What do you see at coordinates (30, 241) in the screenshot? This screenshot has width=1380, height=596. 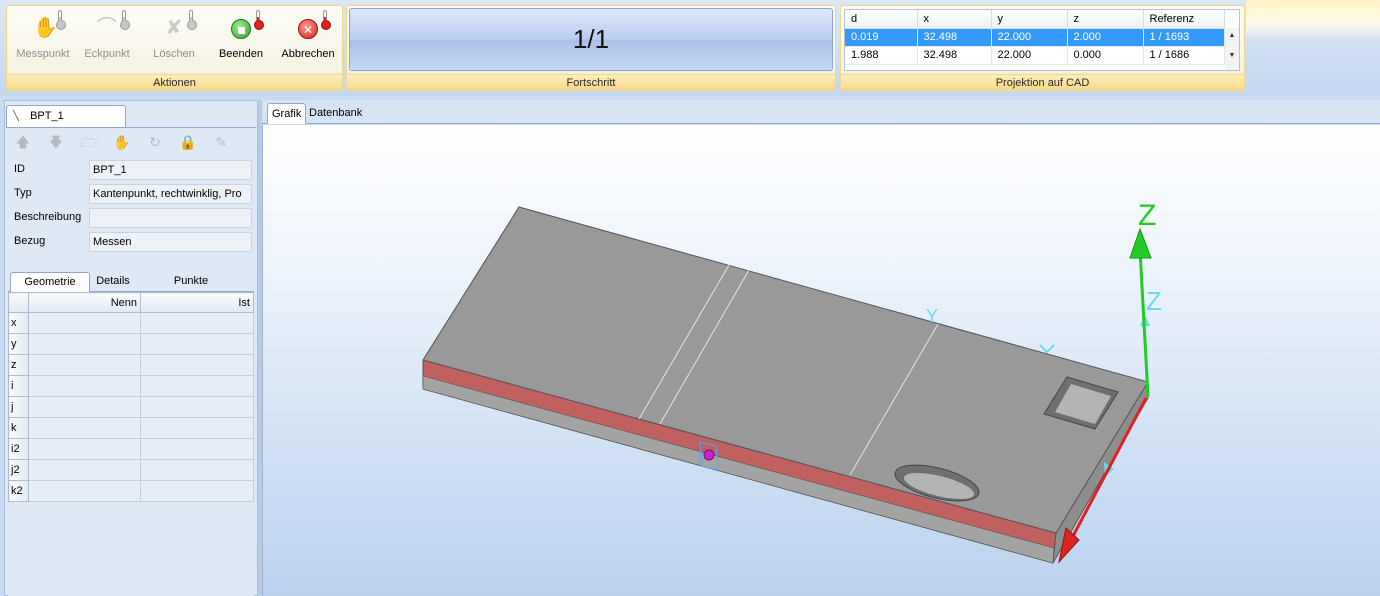 I see `field-label: Bezug` at bounding box center [30, 241].